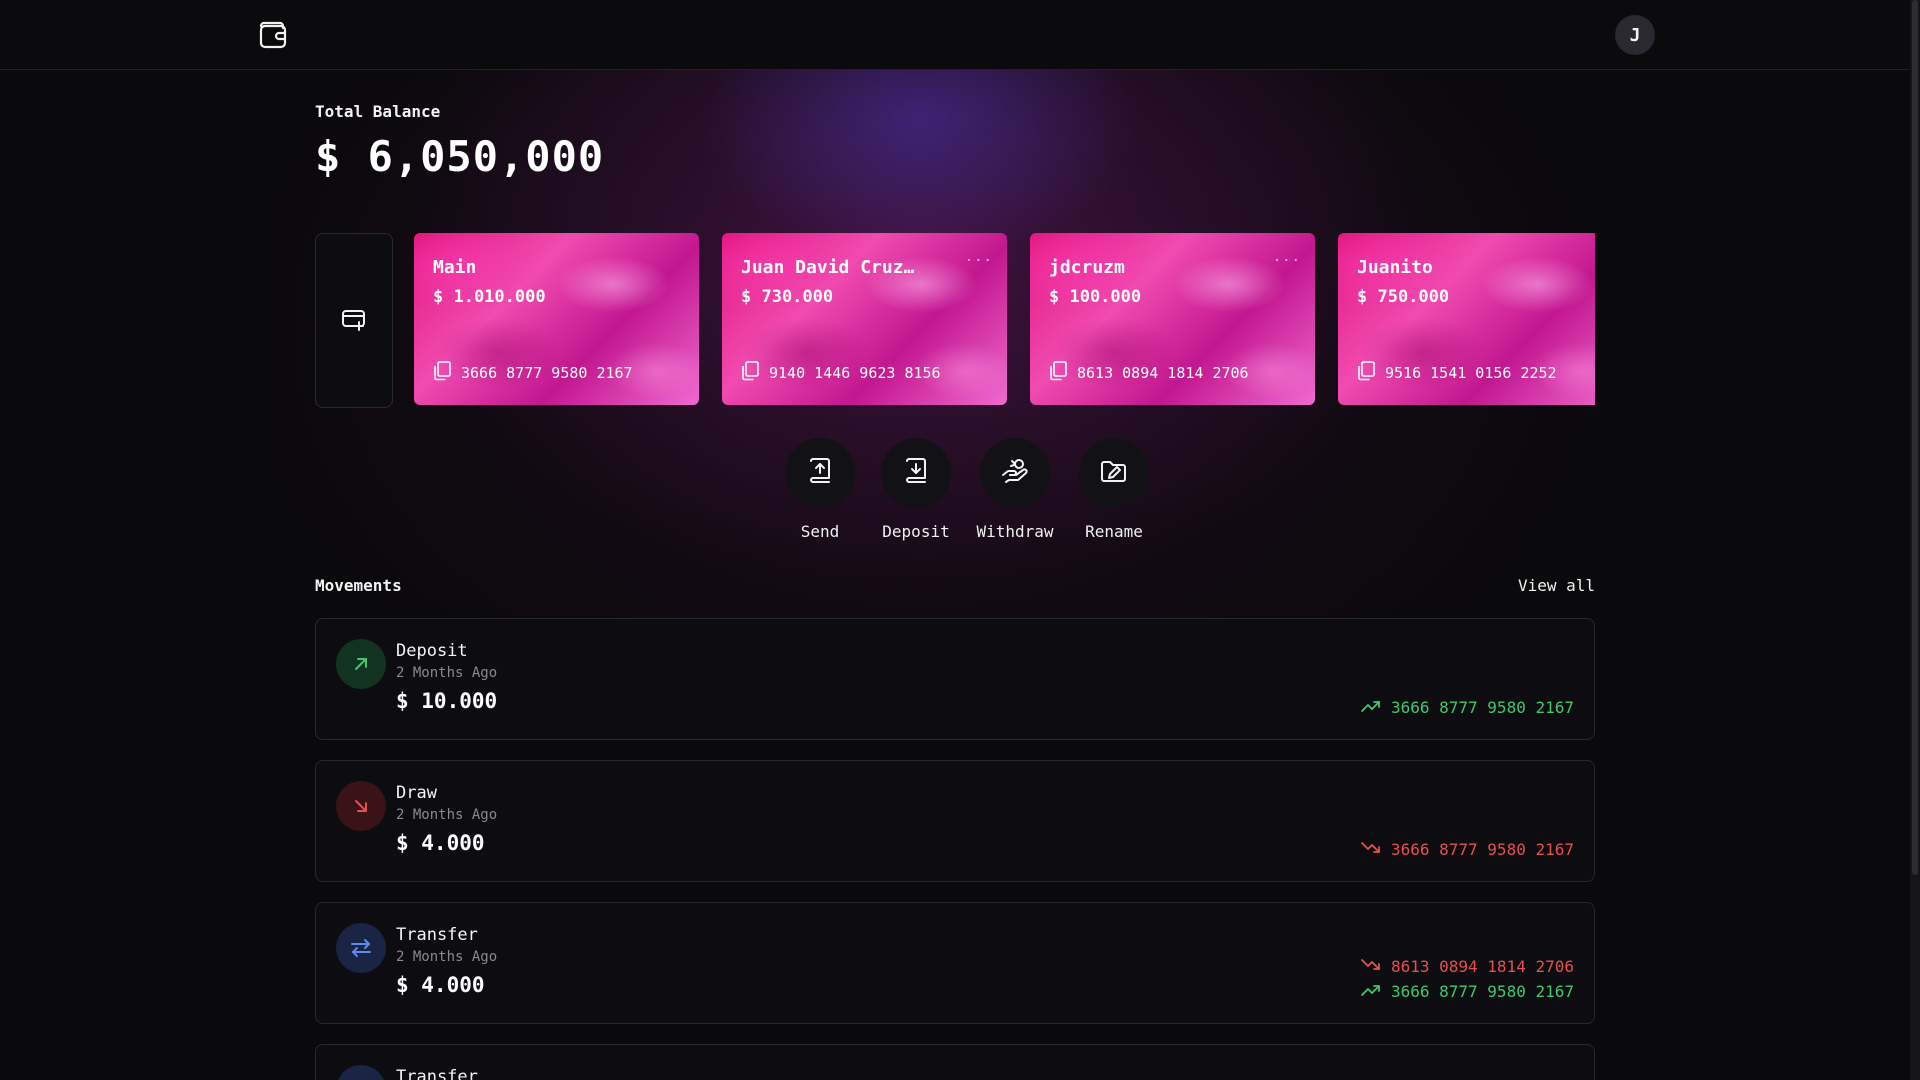  I want to click on card-name: jdcruzm, so click(1087, 267).